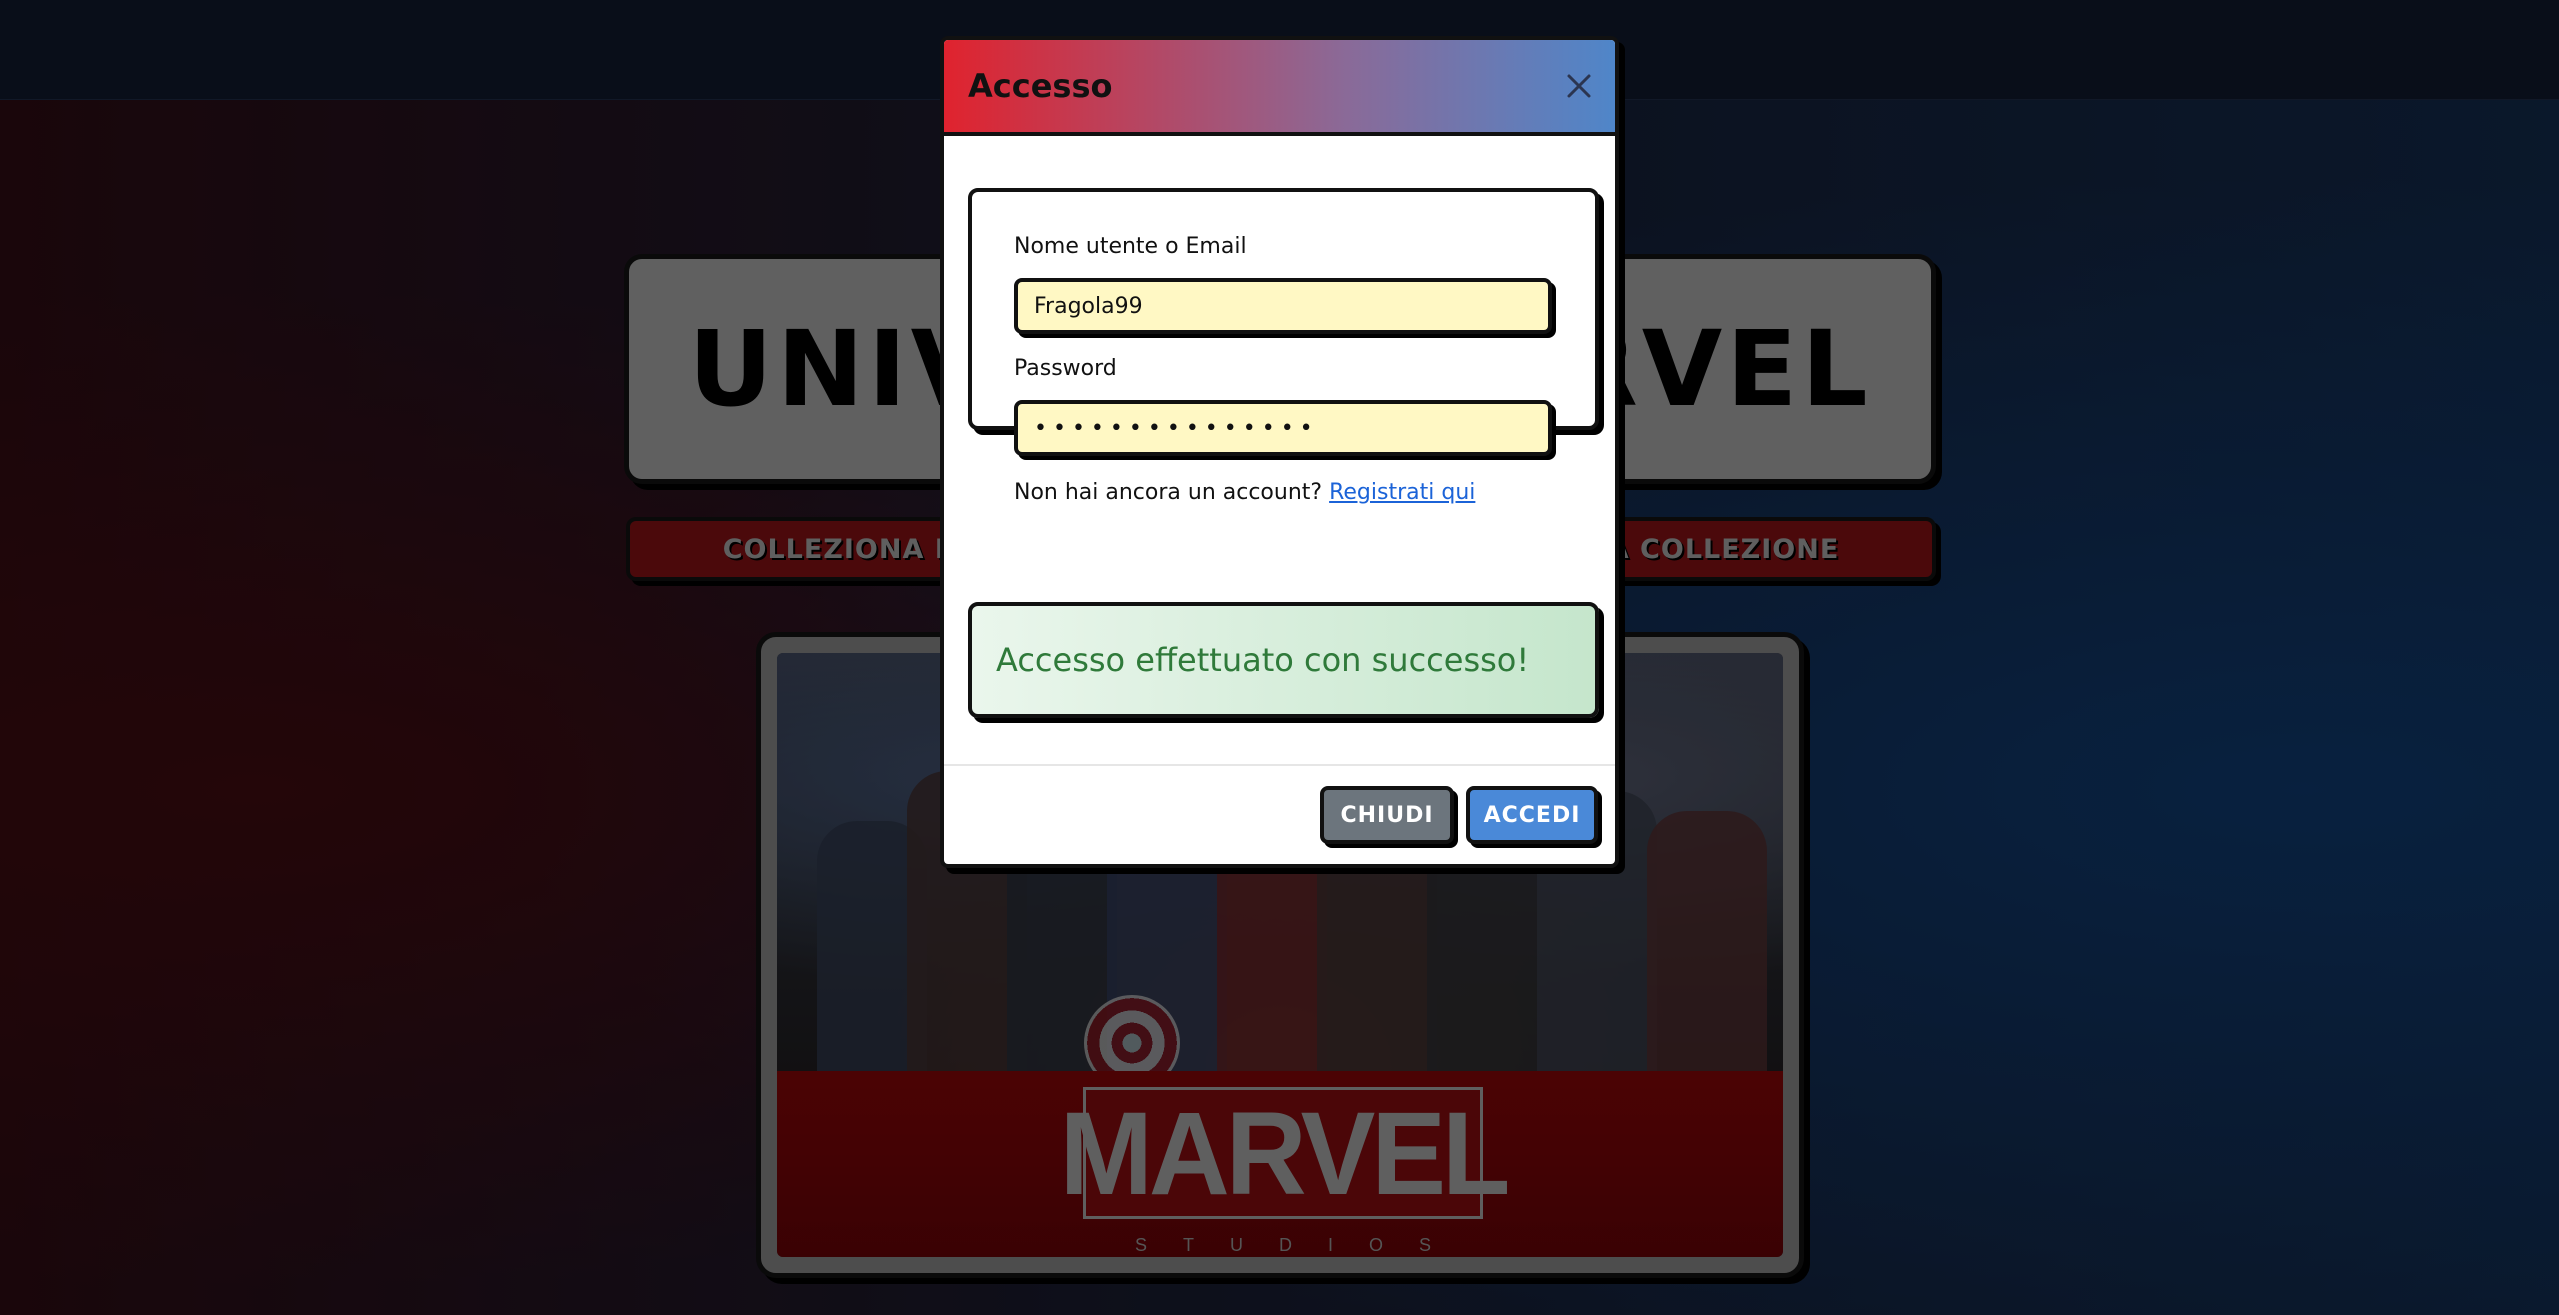 This screenshot has height=1315, width=2559. What do you see at coordinates (1387, 815) in the screenshot?
I see `close-button: CHIUDI` at bounding box center [1387, 815].